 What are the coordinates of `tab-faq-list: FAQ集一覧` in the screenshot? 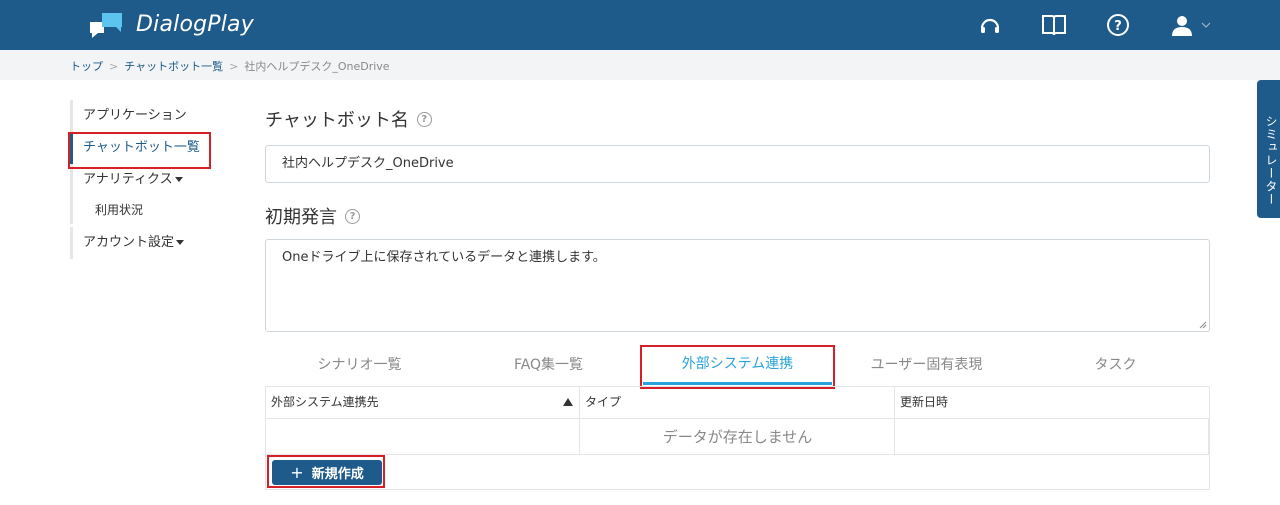 It's located at (548, 365).